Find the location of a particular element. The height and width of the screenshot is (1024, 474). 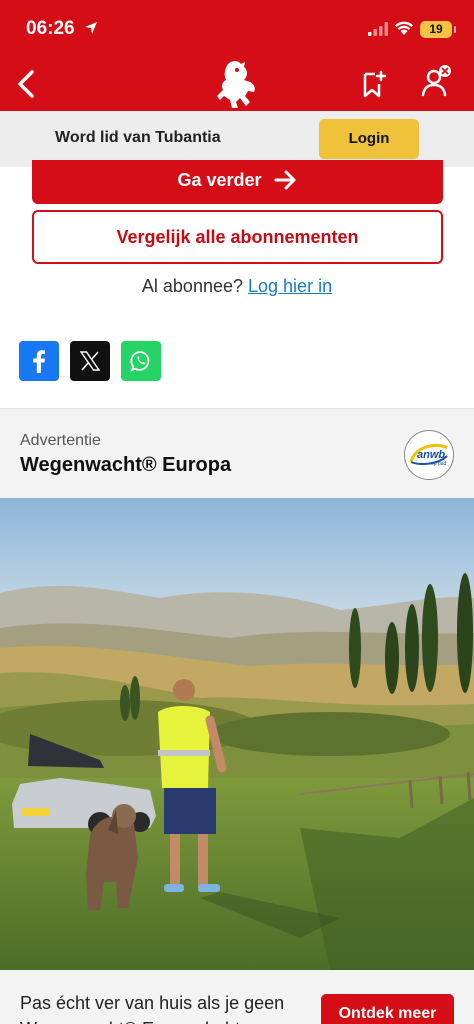

anwb-logo: anwb op pad is located at coordinates (429, 455).